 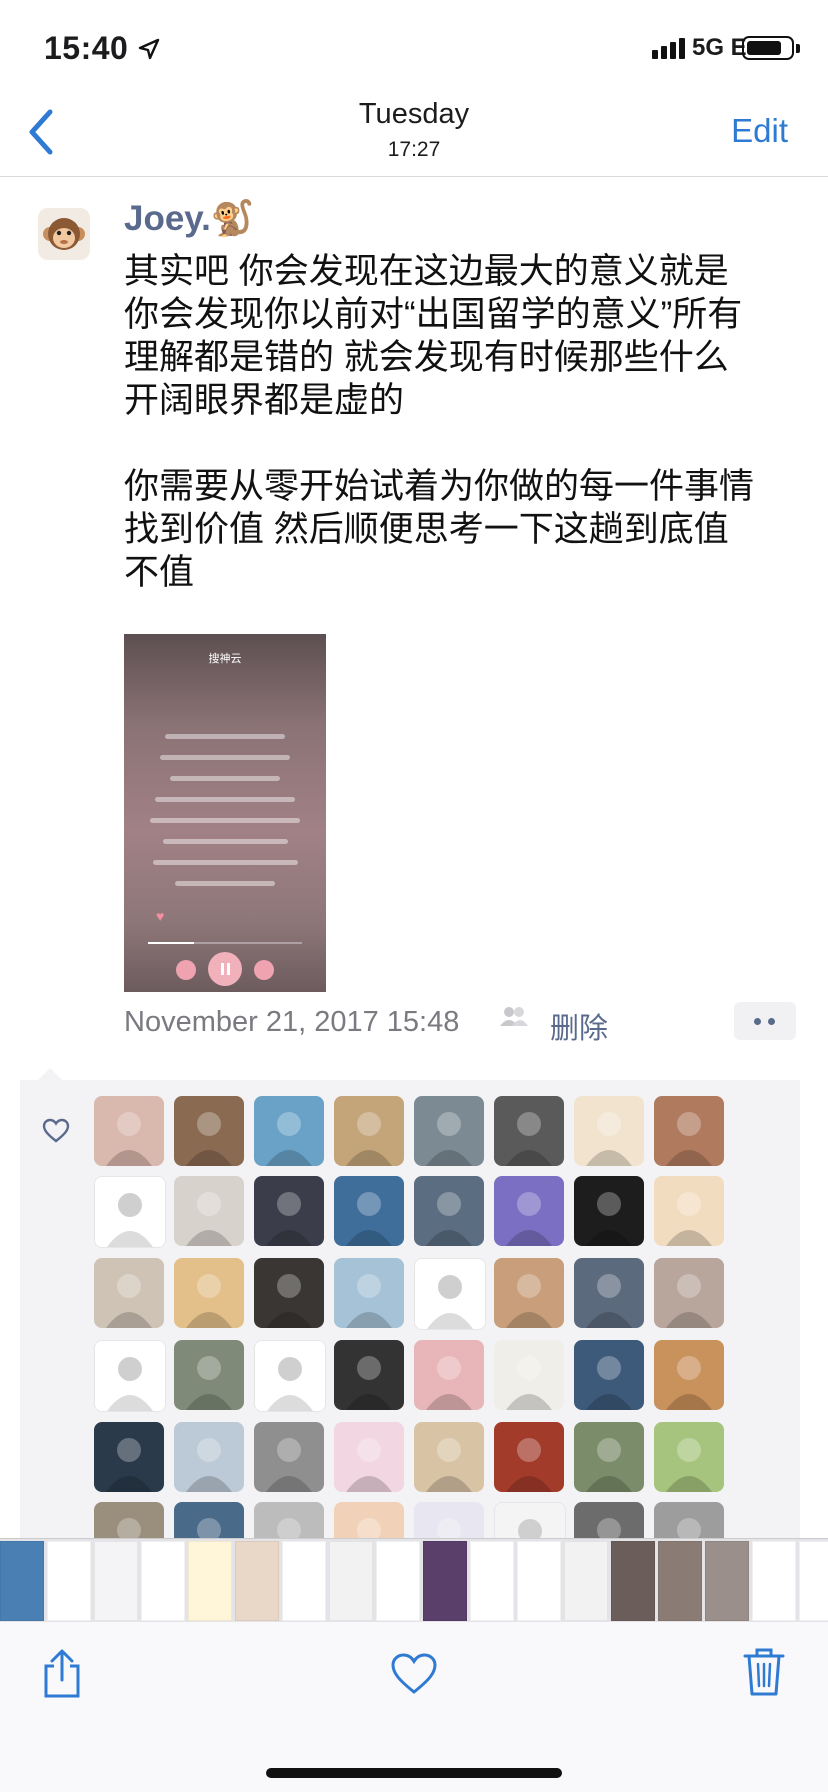 What do you see at coordinates (225, 659) in the screenshot?
I see `image-song-title: 搜神云` at bounding box center [225, 659].